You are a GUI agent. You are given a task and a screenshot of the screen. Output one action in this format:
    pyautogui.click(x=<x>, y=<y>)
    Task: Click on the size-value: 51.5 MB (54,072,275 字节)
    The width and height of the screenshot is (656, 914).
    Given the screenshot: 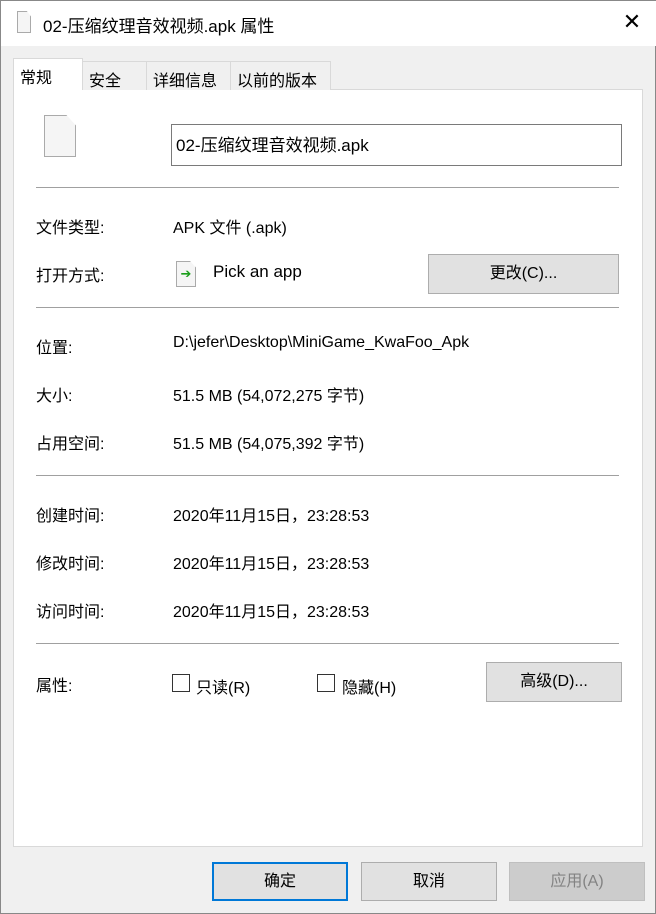 What is the action you would take?
    pyautogui.click(x=269, y=396)
    